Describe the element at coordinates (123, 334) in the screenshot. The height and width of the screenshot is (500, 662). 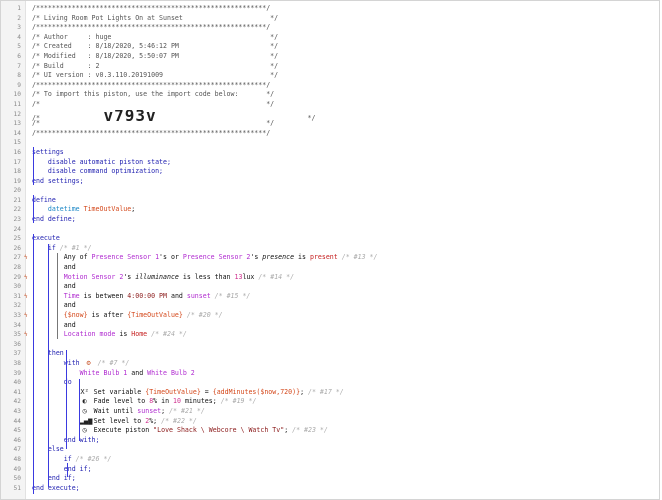
I see `code-token: is` at that location.